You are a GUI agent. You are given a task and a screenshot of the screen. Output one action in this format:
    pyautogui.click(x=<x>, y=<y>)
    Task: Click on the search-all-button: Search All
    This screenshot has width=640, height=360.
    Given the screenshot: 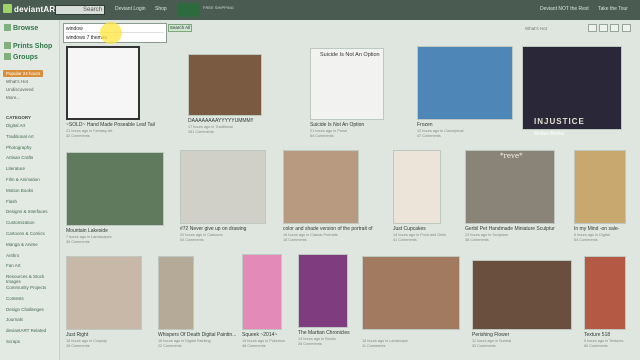 What is the action you would take?
    pyautogui.click(x=180, y=28)
    